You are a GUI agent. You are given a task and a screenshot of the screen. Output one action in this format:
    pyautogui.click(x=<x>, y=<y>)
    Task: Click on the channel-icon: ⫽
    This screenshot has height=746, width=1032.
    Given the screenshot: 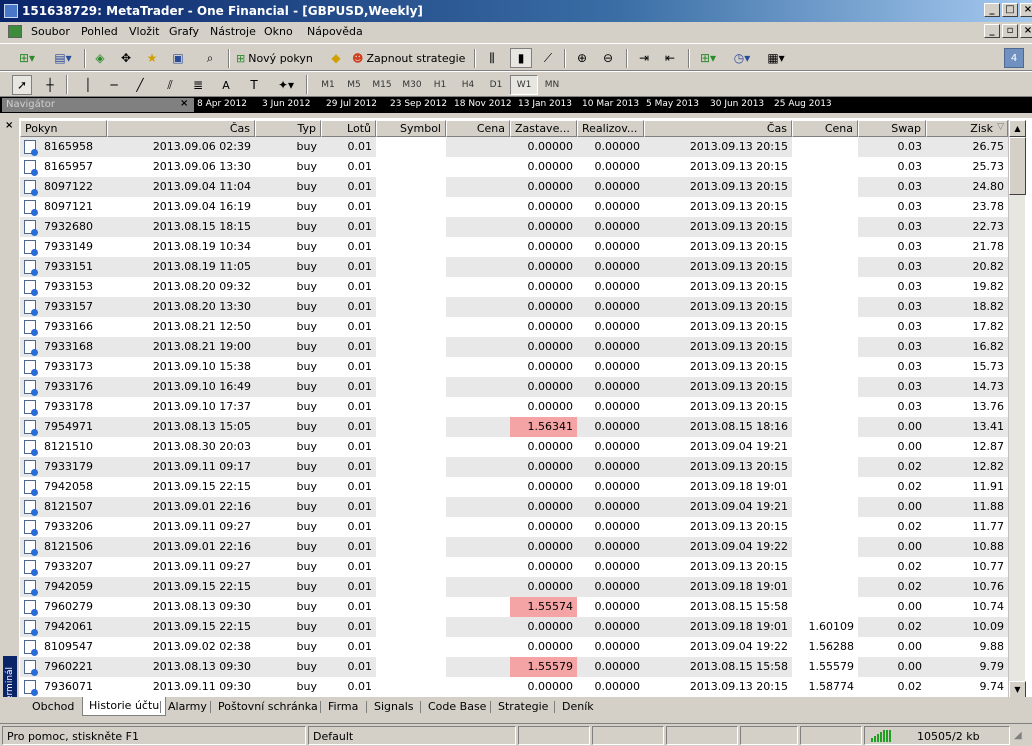 What is the action you would take?
    pyautogui.click(x=170, y=85)
    